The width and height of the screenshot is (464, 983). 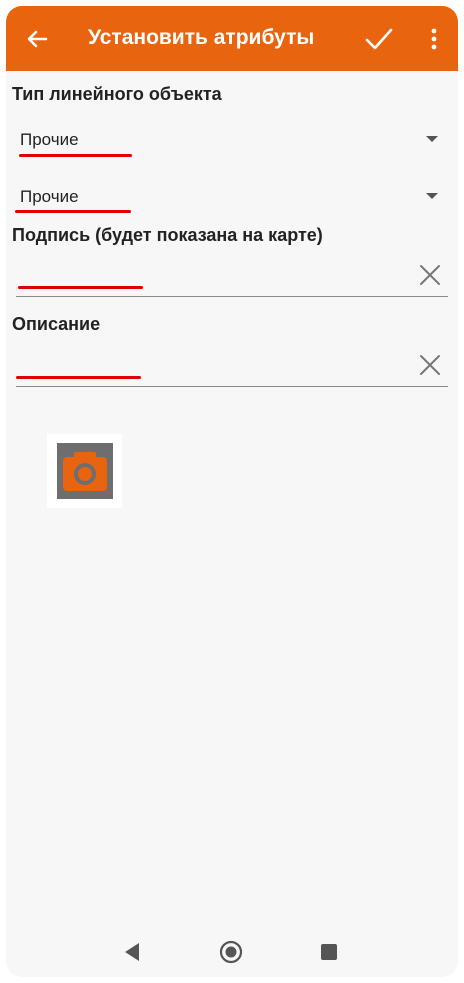 I want to click on description-label: Описание, so click(x=56, y=324).